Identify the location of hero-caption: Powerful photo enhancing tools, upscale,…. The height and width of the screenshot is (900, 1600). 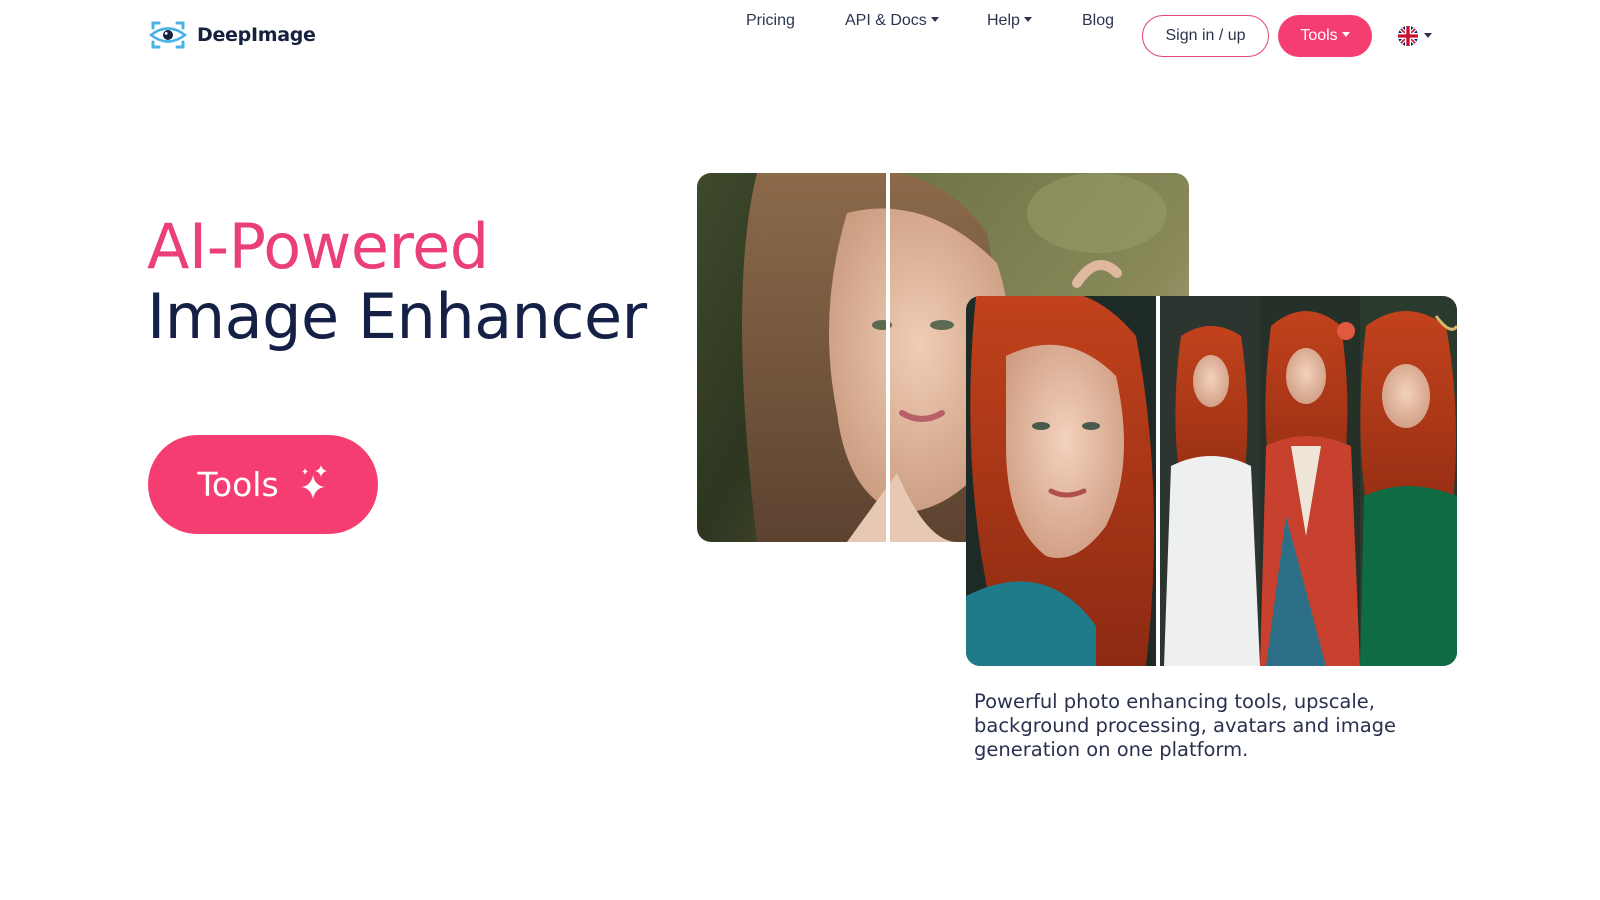
(1185, 725).